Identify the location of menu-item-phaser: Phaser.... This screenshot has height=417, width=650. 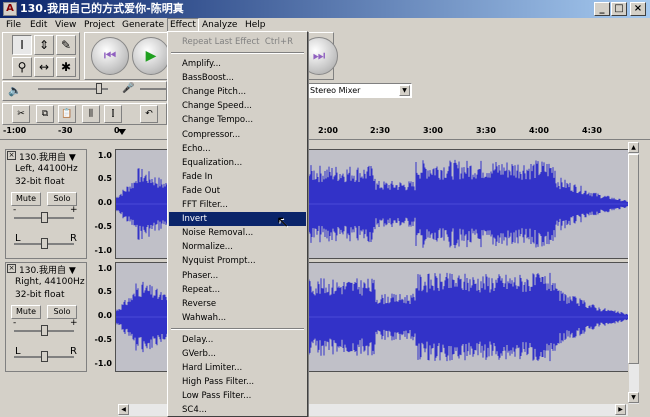
(237, 276).